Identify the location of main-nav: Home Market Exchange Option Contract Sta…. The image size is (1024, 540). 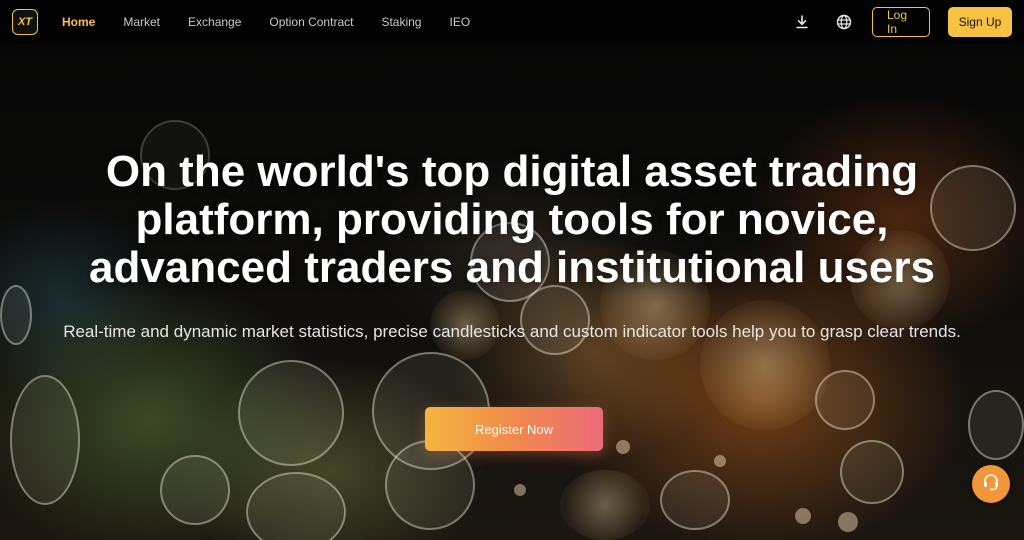
(266, 22).